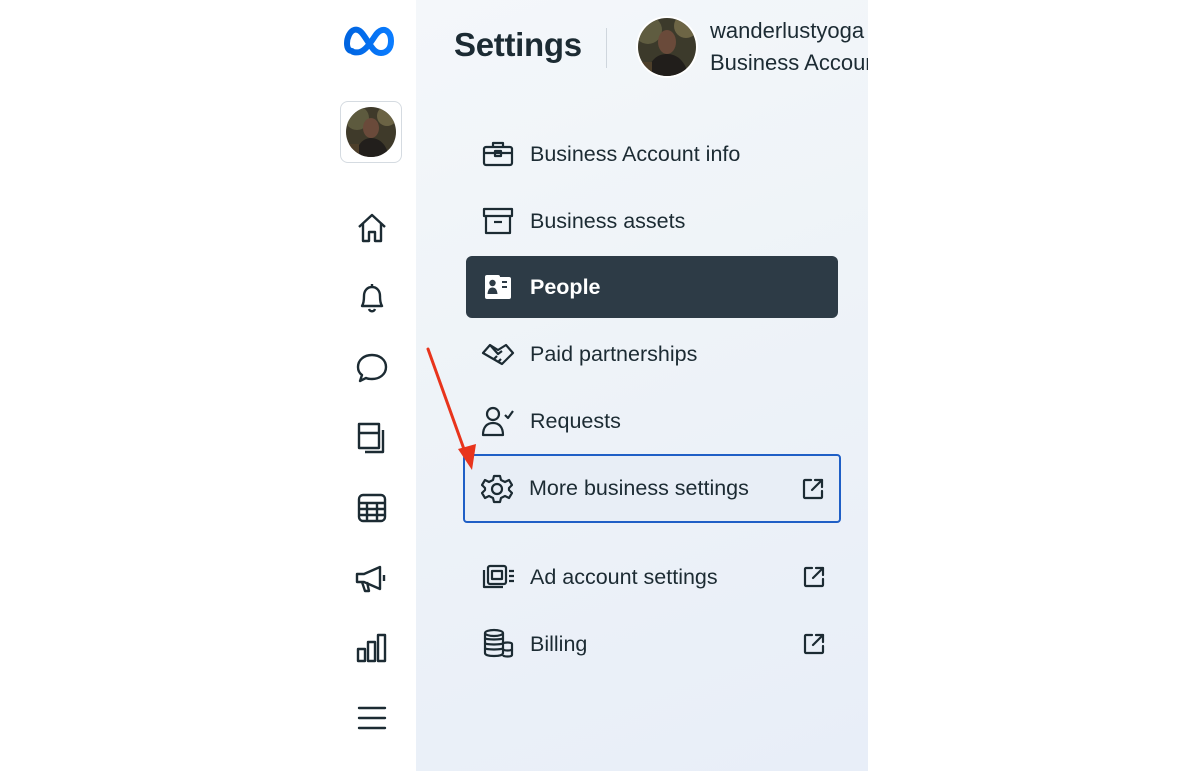 This screenshot has width=1200, height=771. What do you see at coordinates (372, 718) in the screenshot?
I see `hamburger-icon` at bounding box center [372, 718].